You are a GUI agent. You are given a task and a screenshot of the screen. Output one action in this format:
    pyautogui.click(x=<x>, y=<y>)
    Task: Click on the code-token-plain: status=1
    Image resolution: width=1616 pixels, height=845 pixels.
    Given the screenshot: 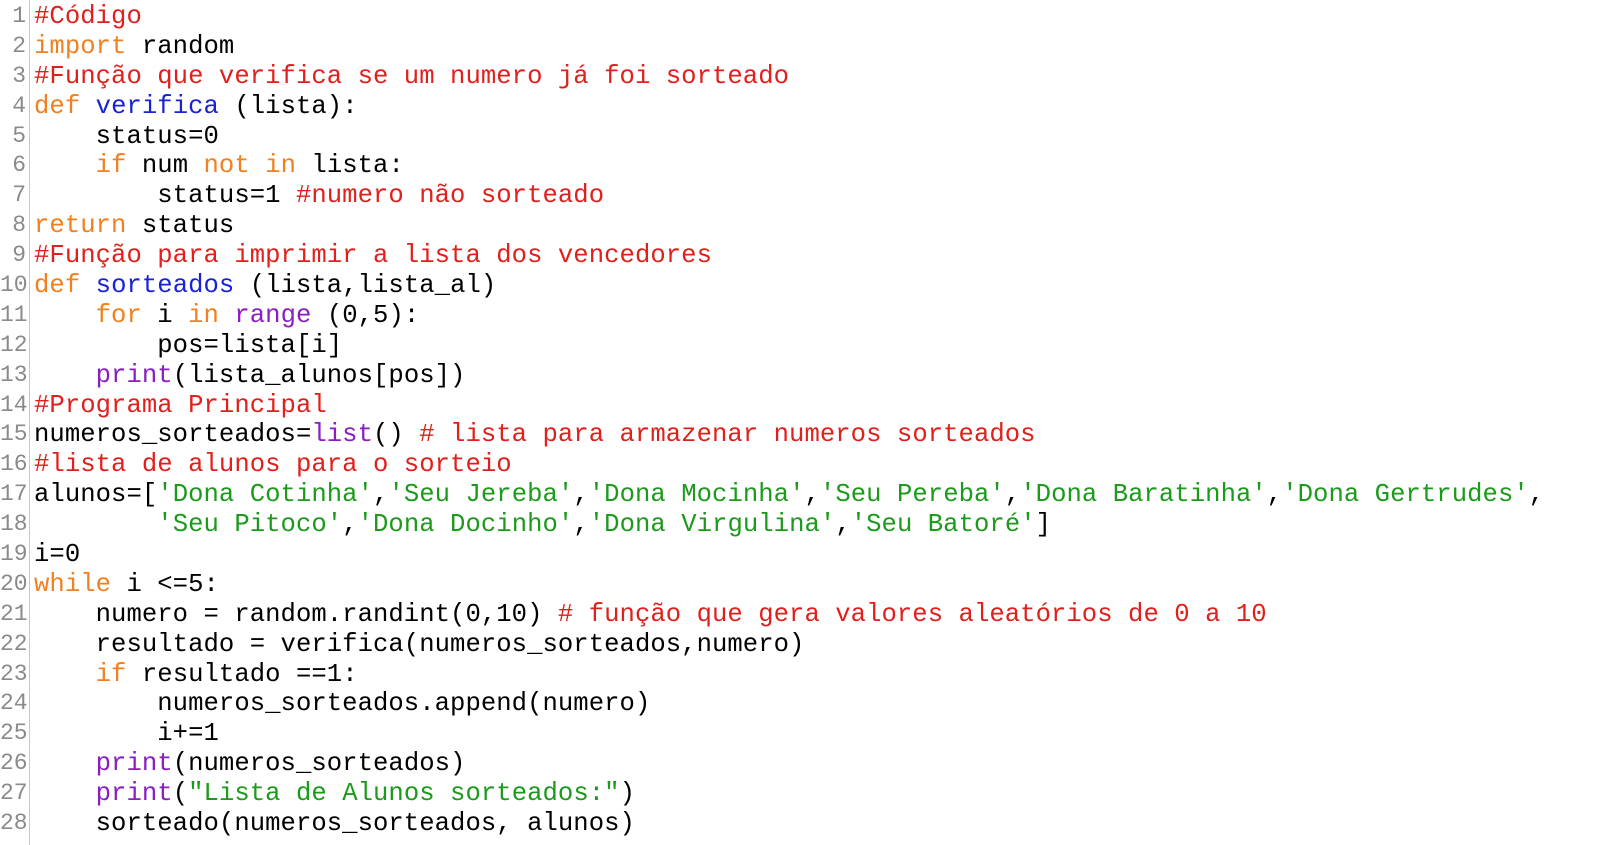 What is the action you would take?
    pyautogui.click(x=165, y=196)
    